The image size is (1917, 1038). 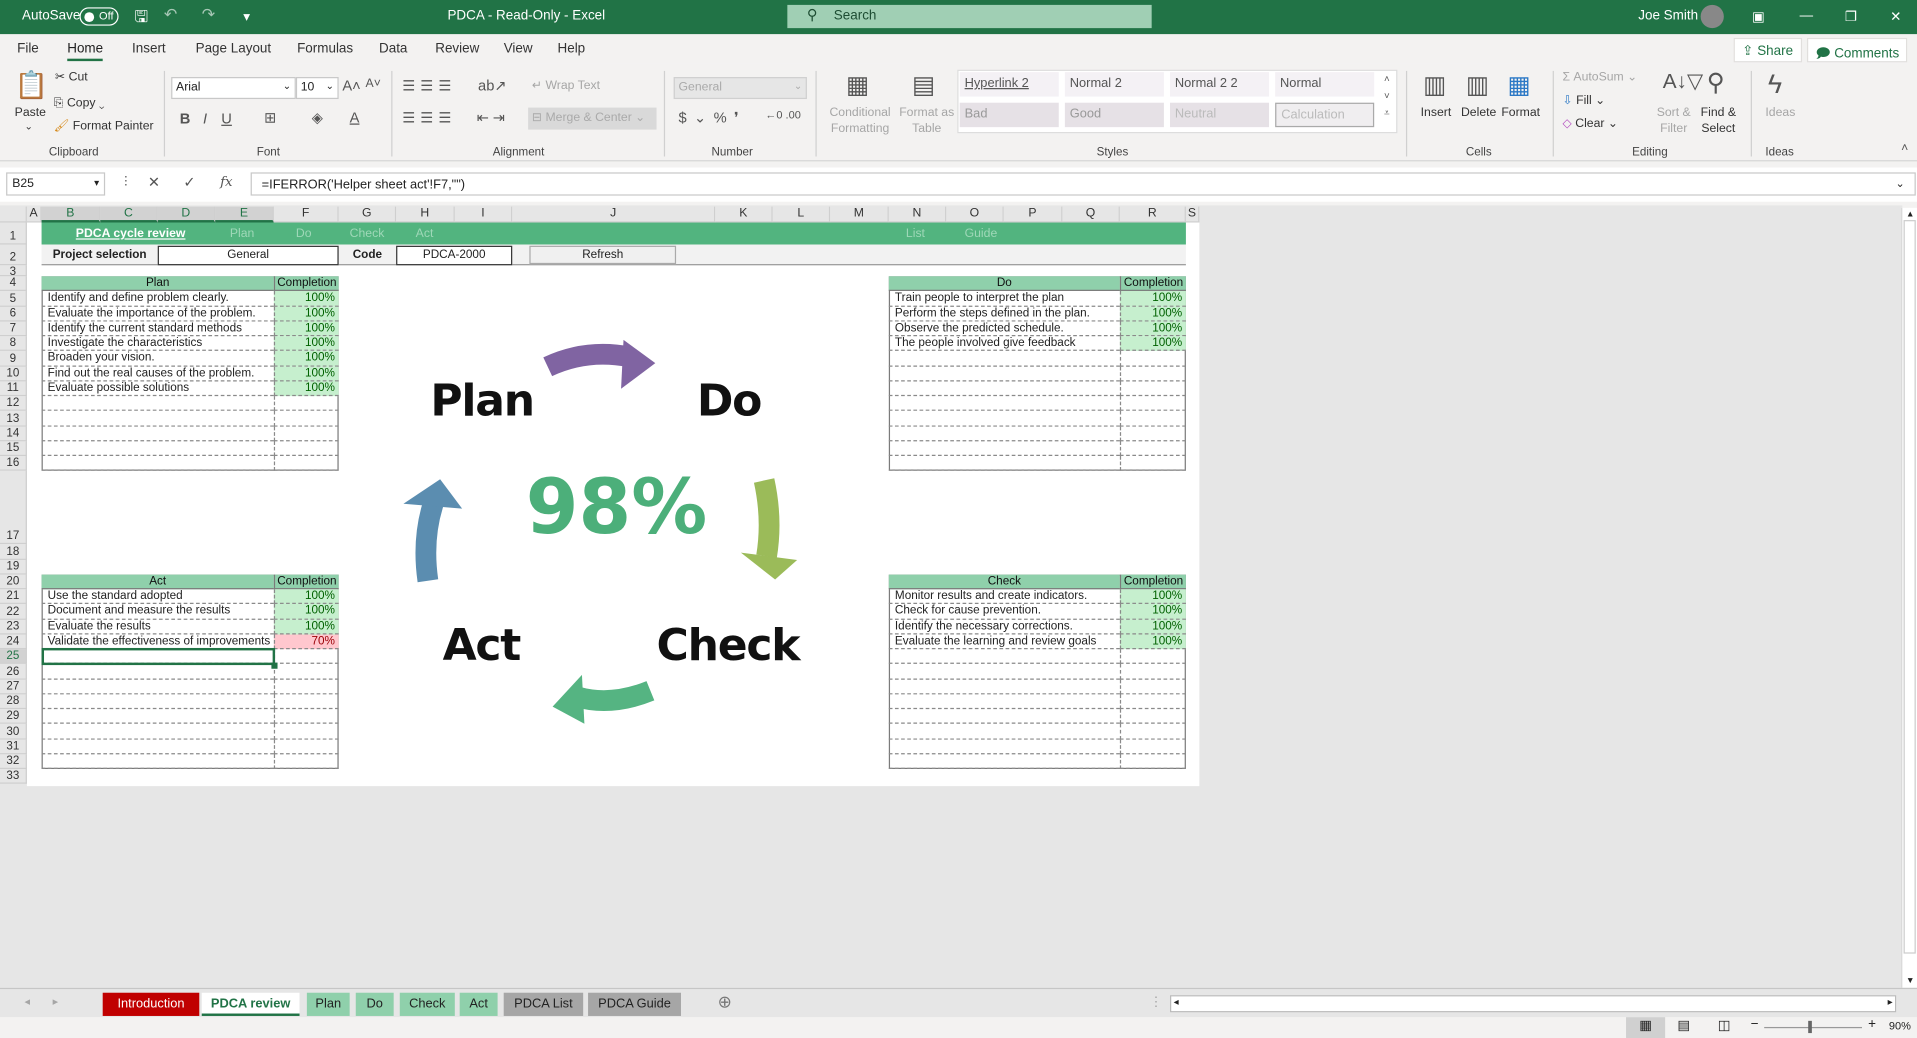 What do you see at coordinates (393, 49) in the screenshot?
I see `tab-data: Data` at bounding box center [393, 49].